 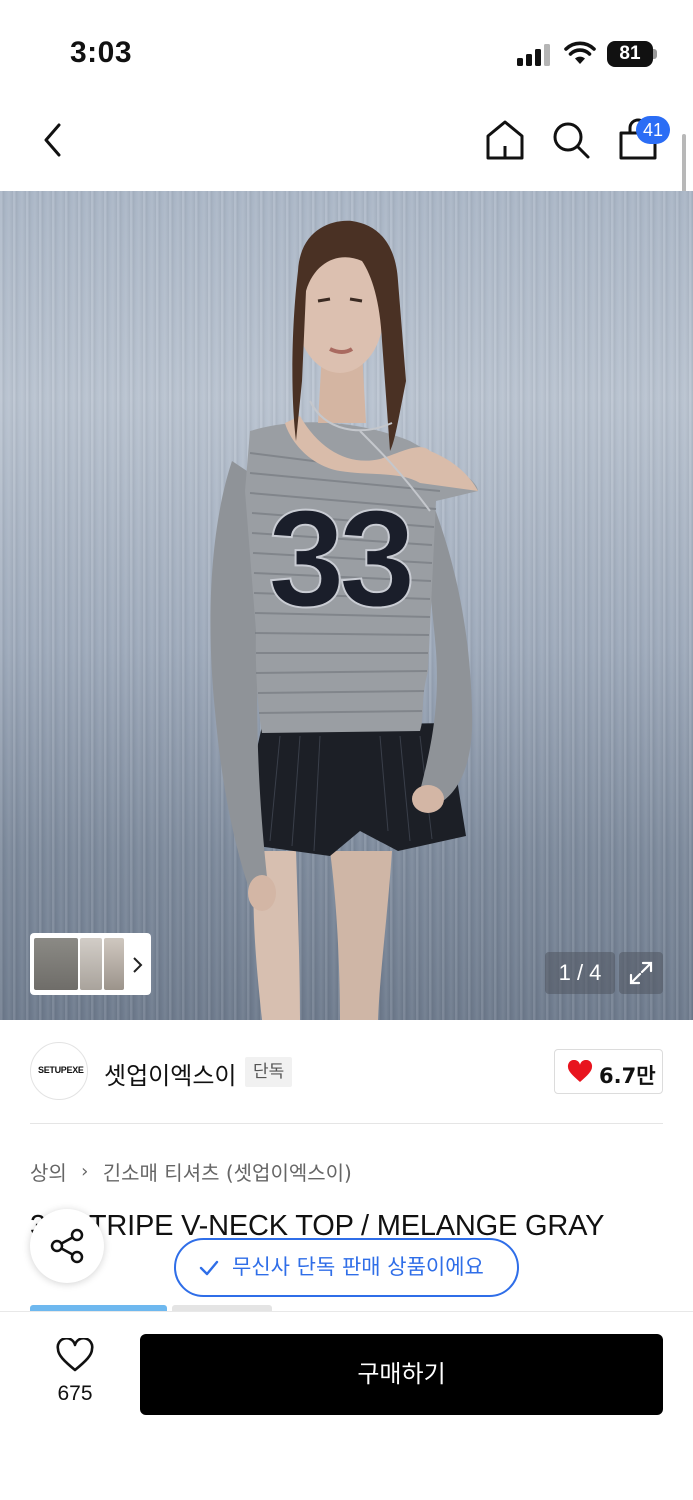 I want to click on cellular-signal-icon, so click(x=534, y=55).